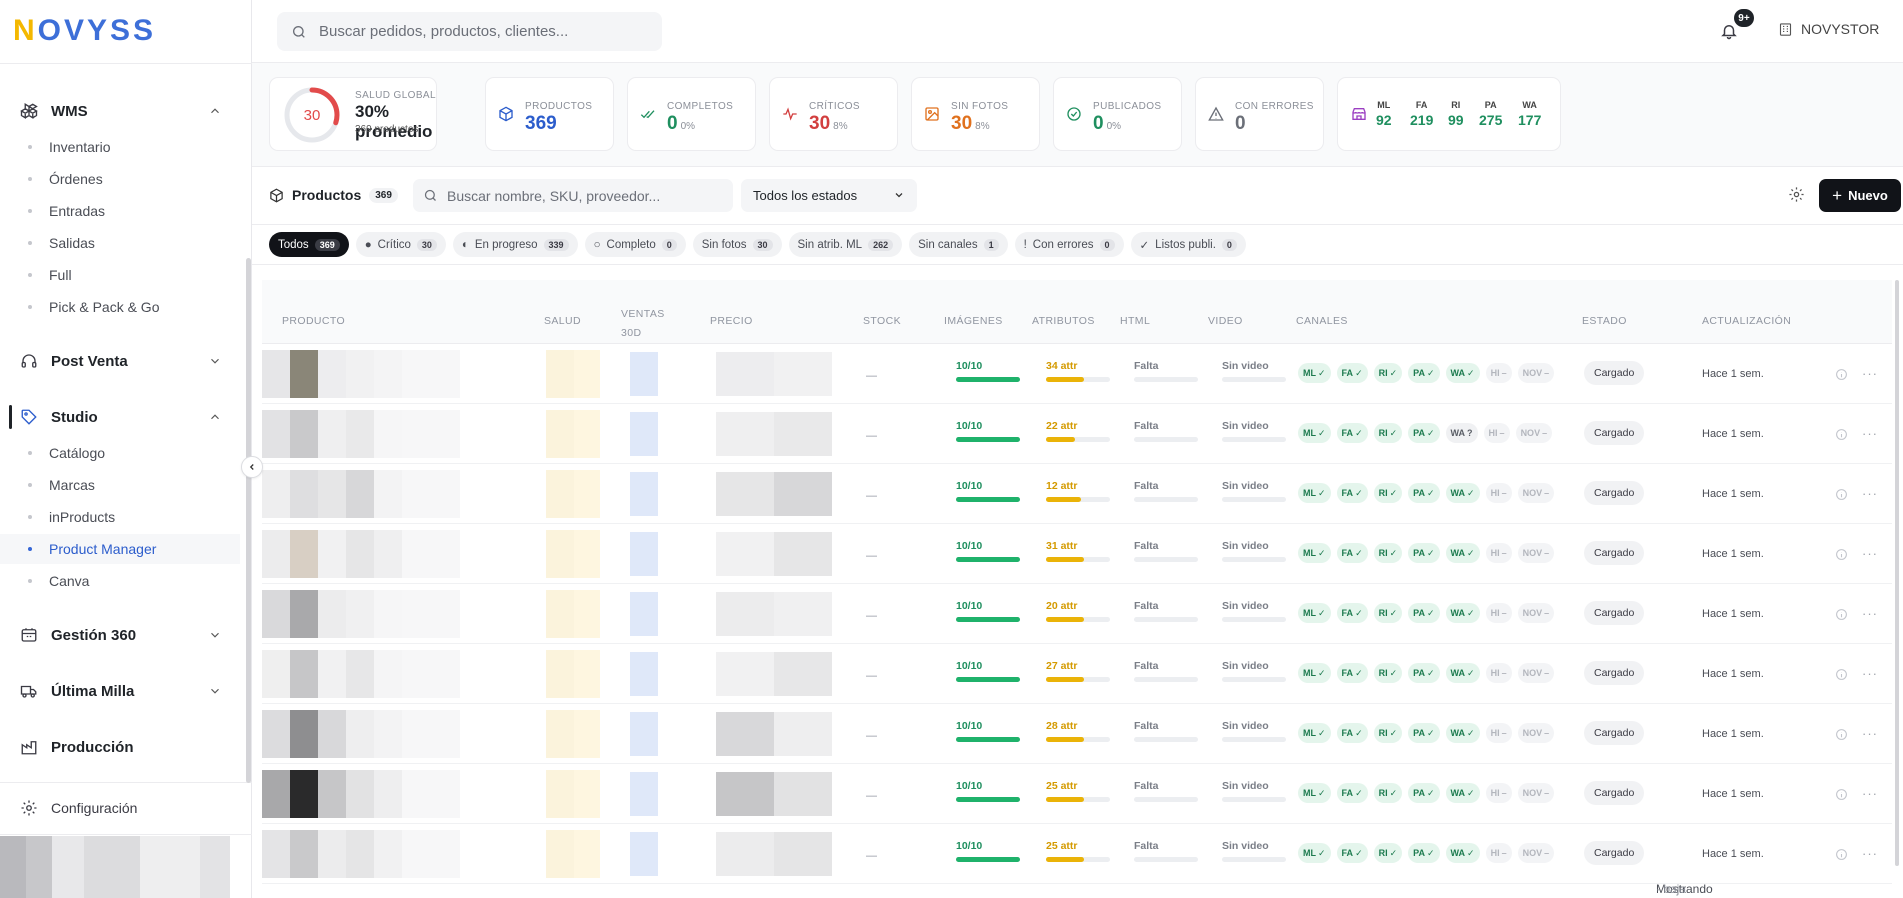 This screenshot has height=898, width=1903. What do you see at coordinates (120, 747) in the screenshot?
I see `nav-section-produccion: Producción` at bounding box center [120, 747].